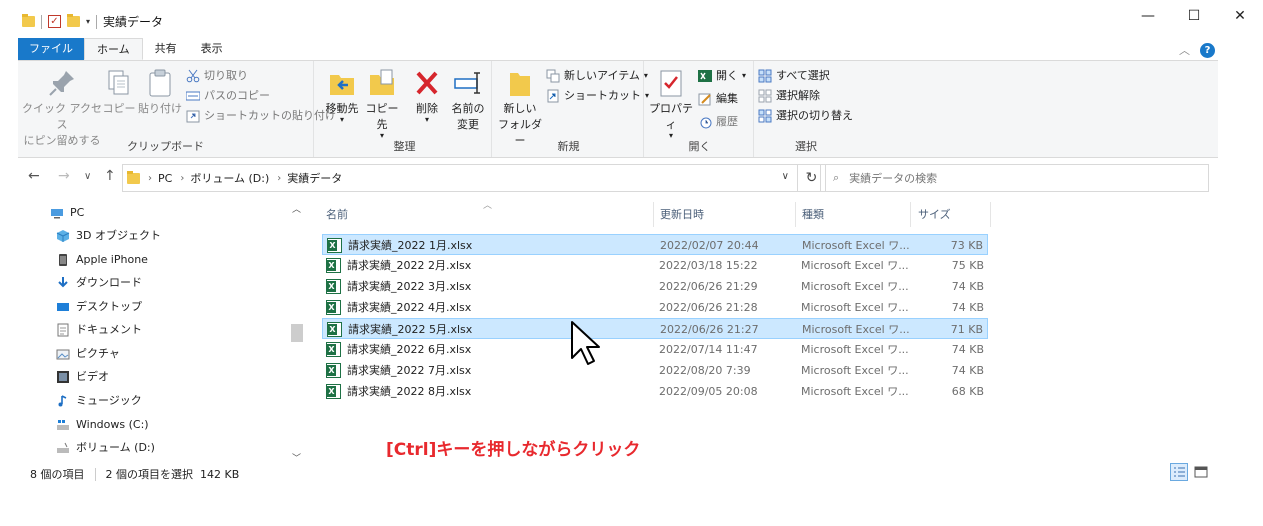 This screenshot has height=526, width=1263. I want to click on select-none-label: 選択解除, so click(798, 95).